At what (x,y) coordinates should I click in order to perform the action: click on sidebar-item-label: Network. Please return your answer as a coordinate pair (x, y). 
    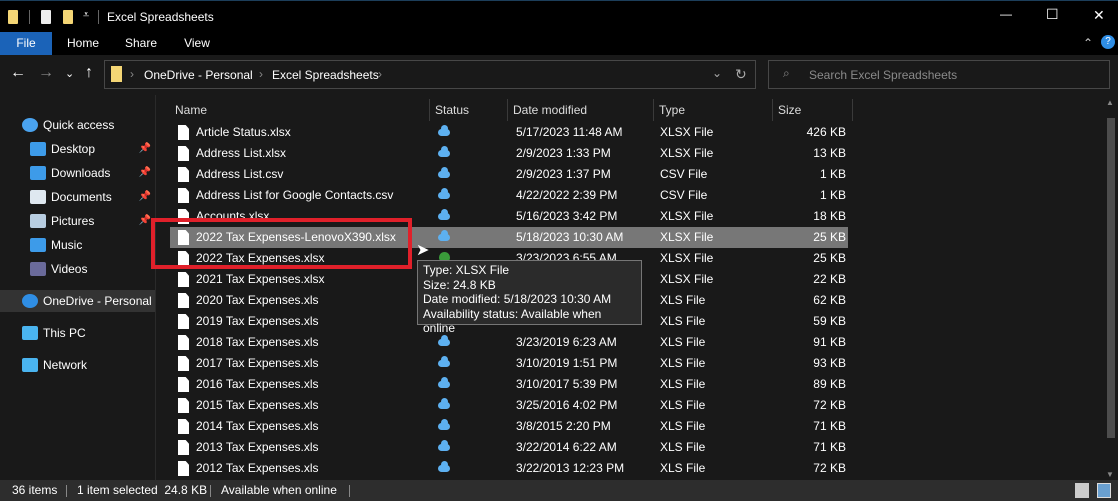
    Looking at the image, I should click on (65, 365).